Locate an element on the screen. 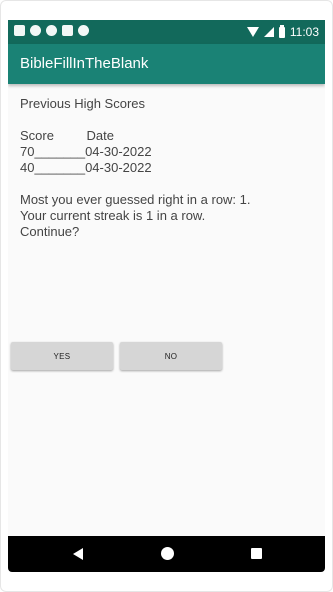 The image size is (333, 592). app-title: BibleFillInTheBlank is located at coordinates (84, 63).